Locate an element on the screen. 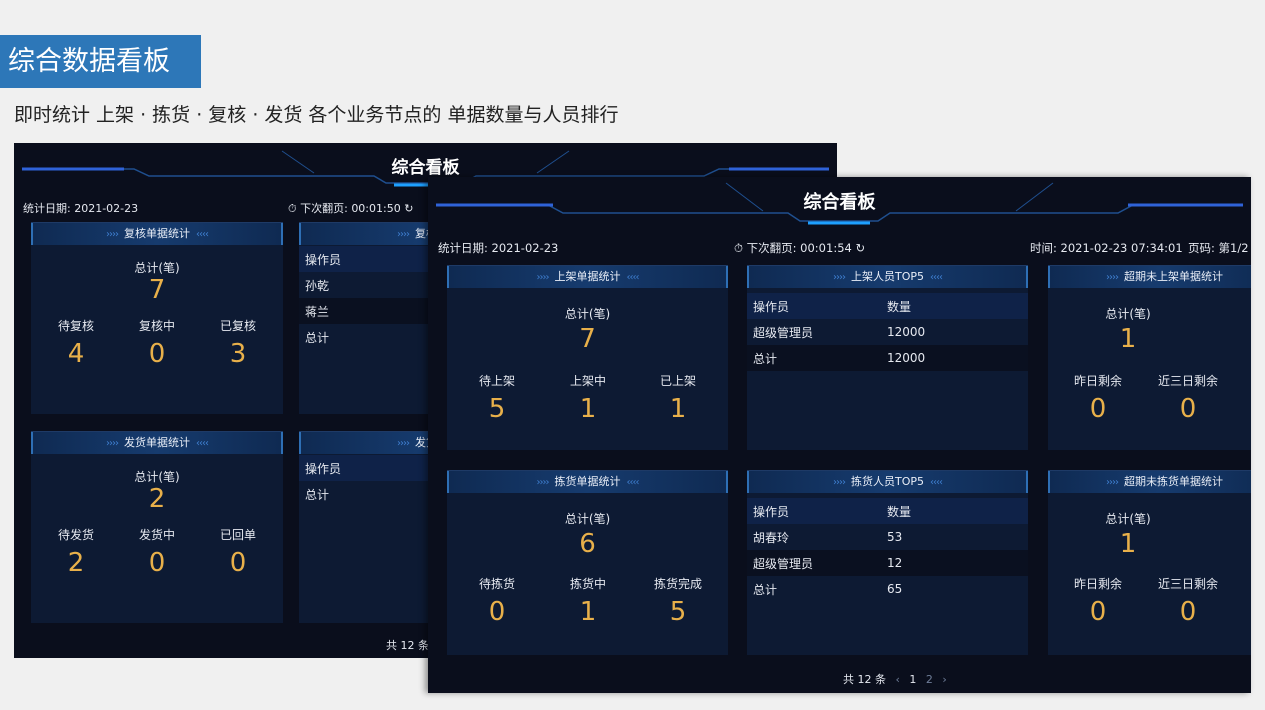  stat-label: 昨日剩余 is located at coordinates (1097, 381).